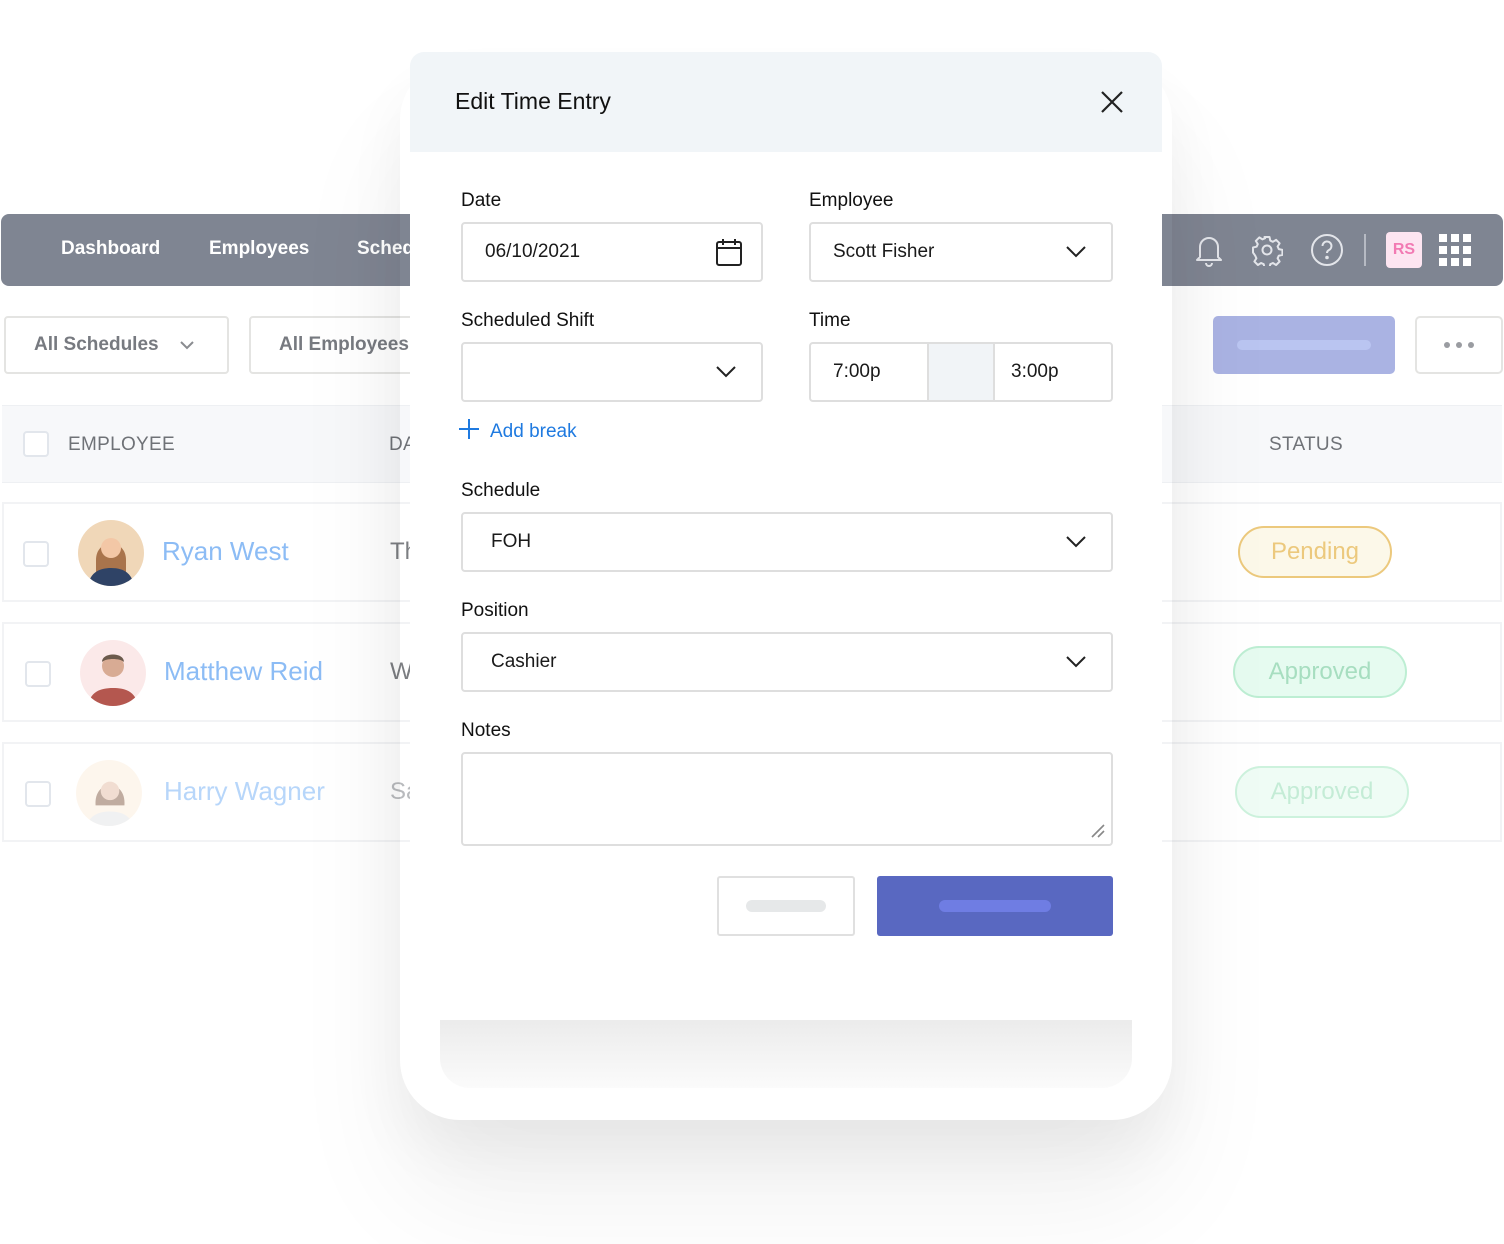 This screenshot has width=1504, height=1244. I want to click on cancel-button, so click(786, 906).